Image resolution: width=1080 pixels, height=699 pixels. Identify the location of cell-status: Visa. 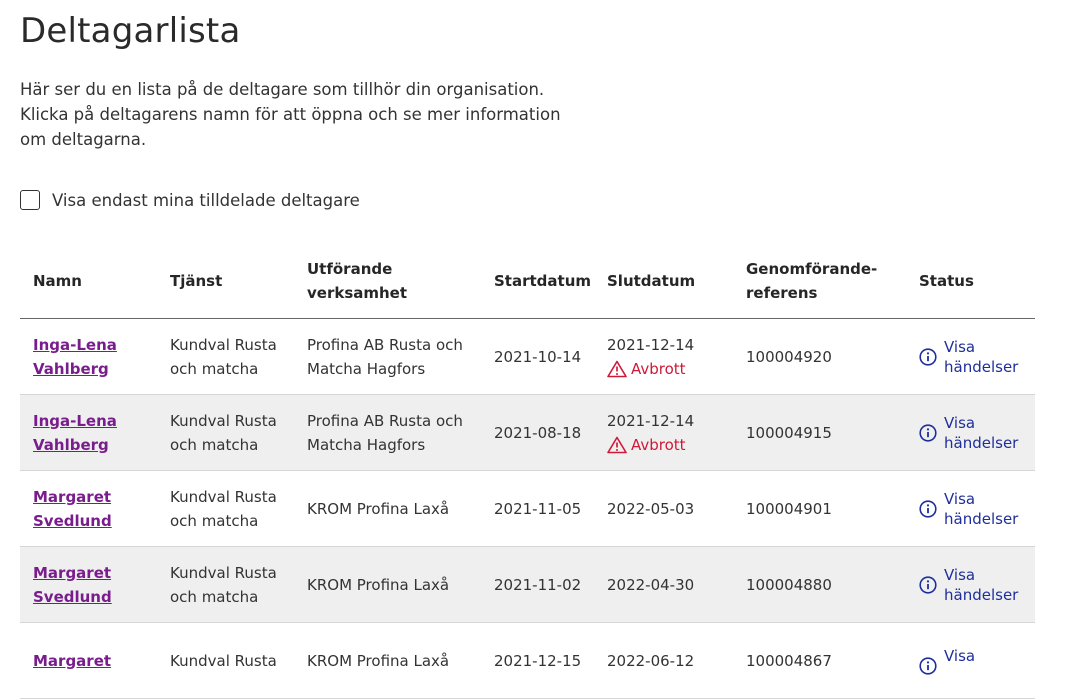
(970, 660).